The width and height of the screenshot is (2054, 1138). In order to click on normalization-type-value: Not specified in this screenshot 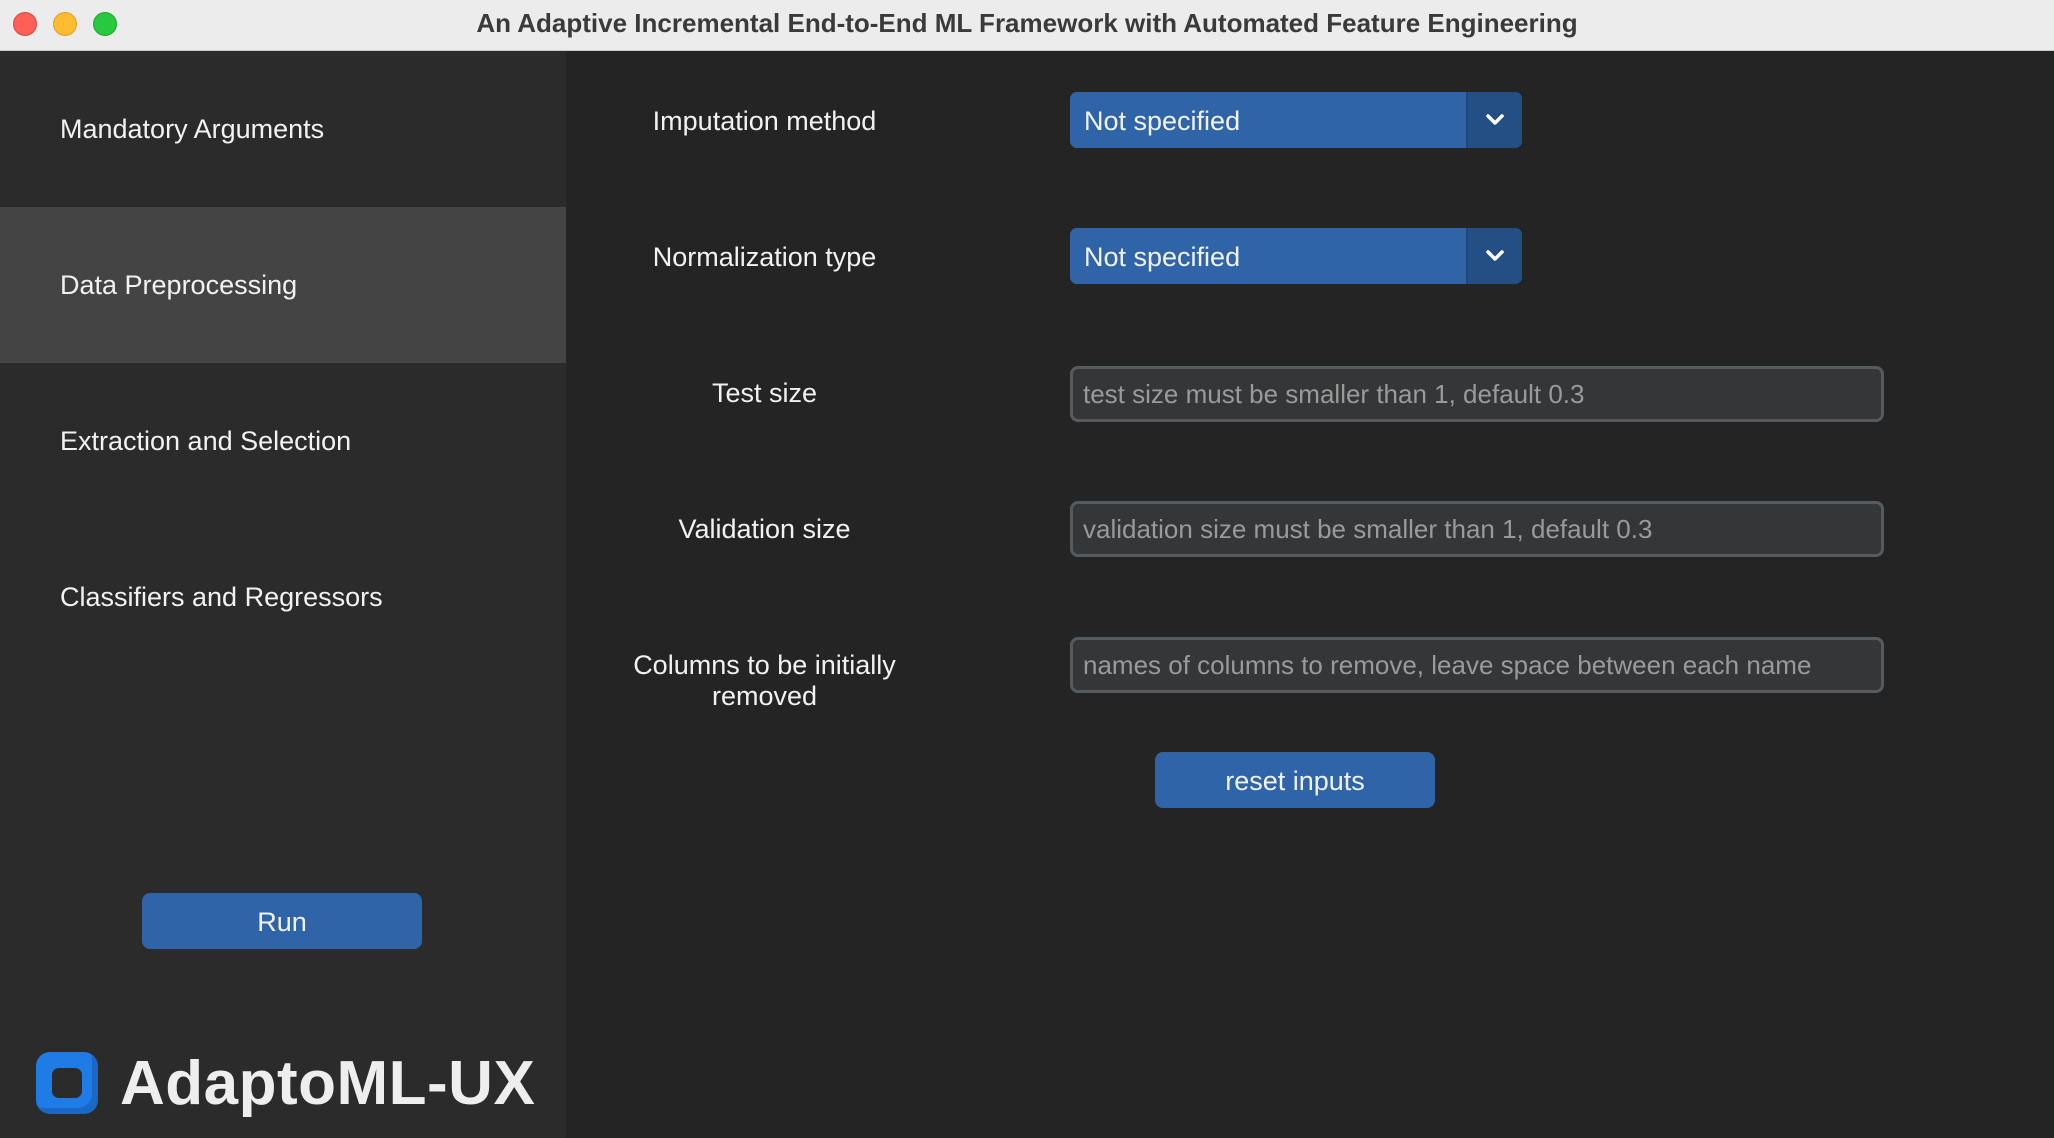, I will do `click(1162, 257)`.